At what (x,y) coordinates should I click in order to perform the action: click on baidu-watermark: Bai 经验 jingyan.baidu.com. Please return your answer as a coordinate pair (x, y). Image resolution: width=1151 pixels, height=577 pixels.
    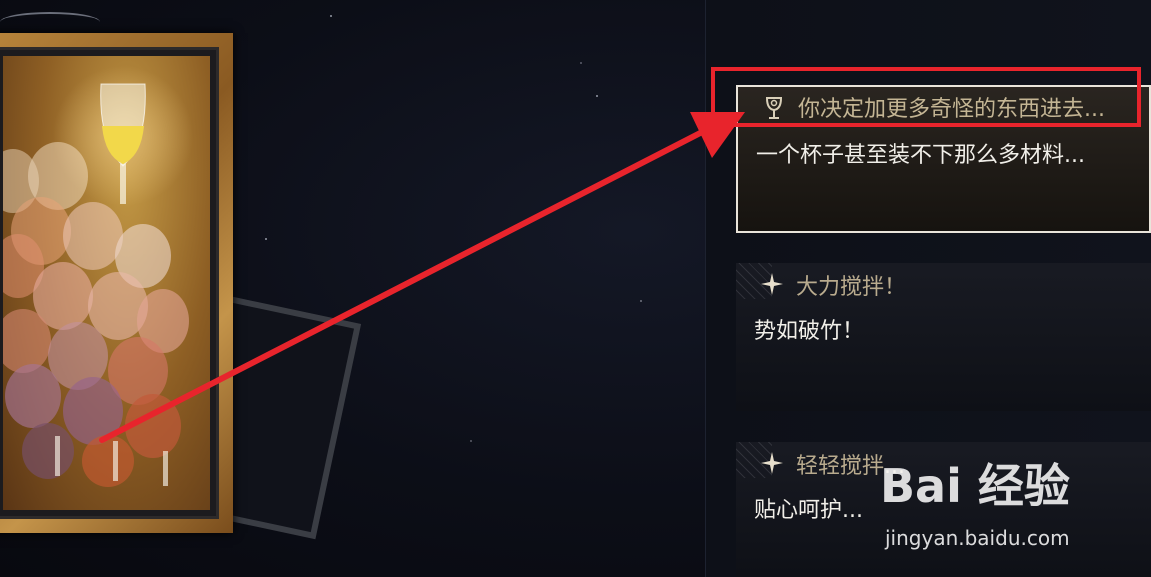
    Looking at the image, I should click on (1010, 505).